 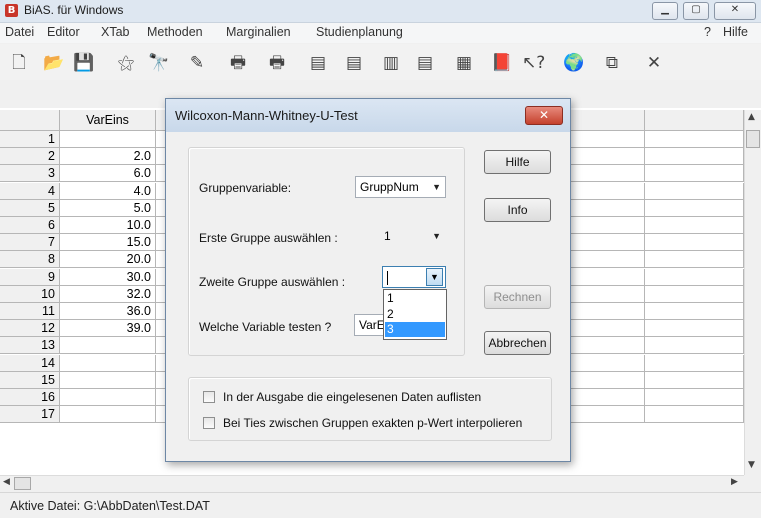 What do you see at coordinates (751, 465) in the screenshot?
I see `scroll-down-icon: ▼` at bounding box center [751, 465].